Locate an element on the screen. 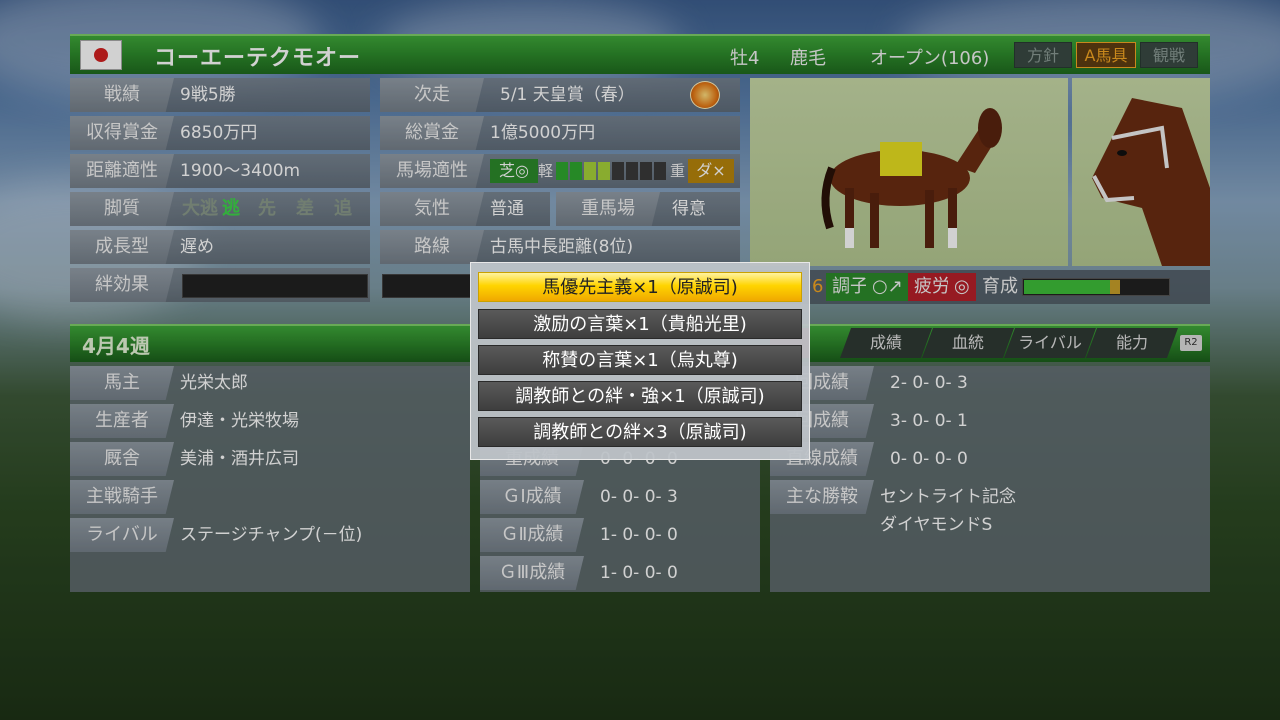 The width and height of the screenshot is (1280, 720). menu-item-trainer-bond: 調教師との絆×3（原誠司) is located at coordinates (640, 432).